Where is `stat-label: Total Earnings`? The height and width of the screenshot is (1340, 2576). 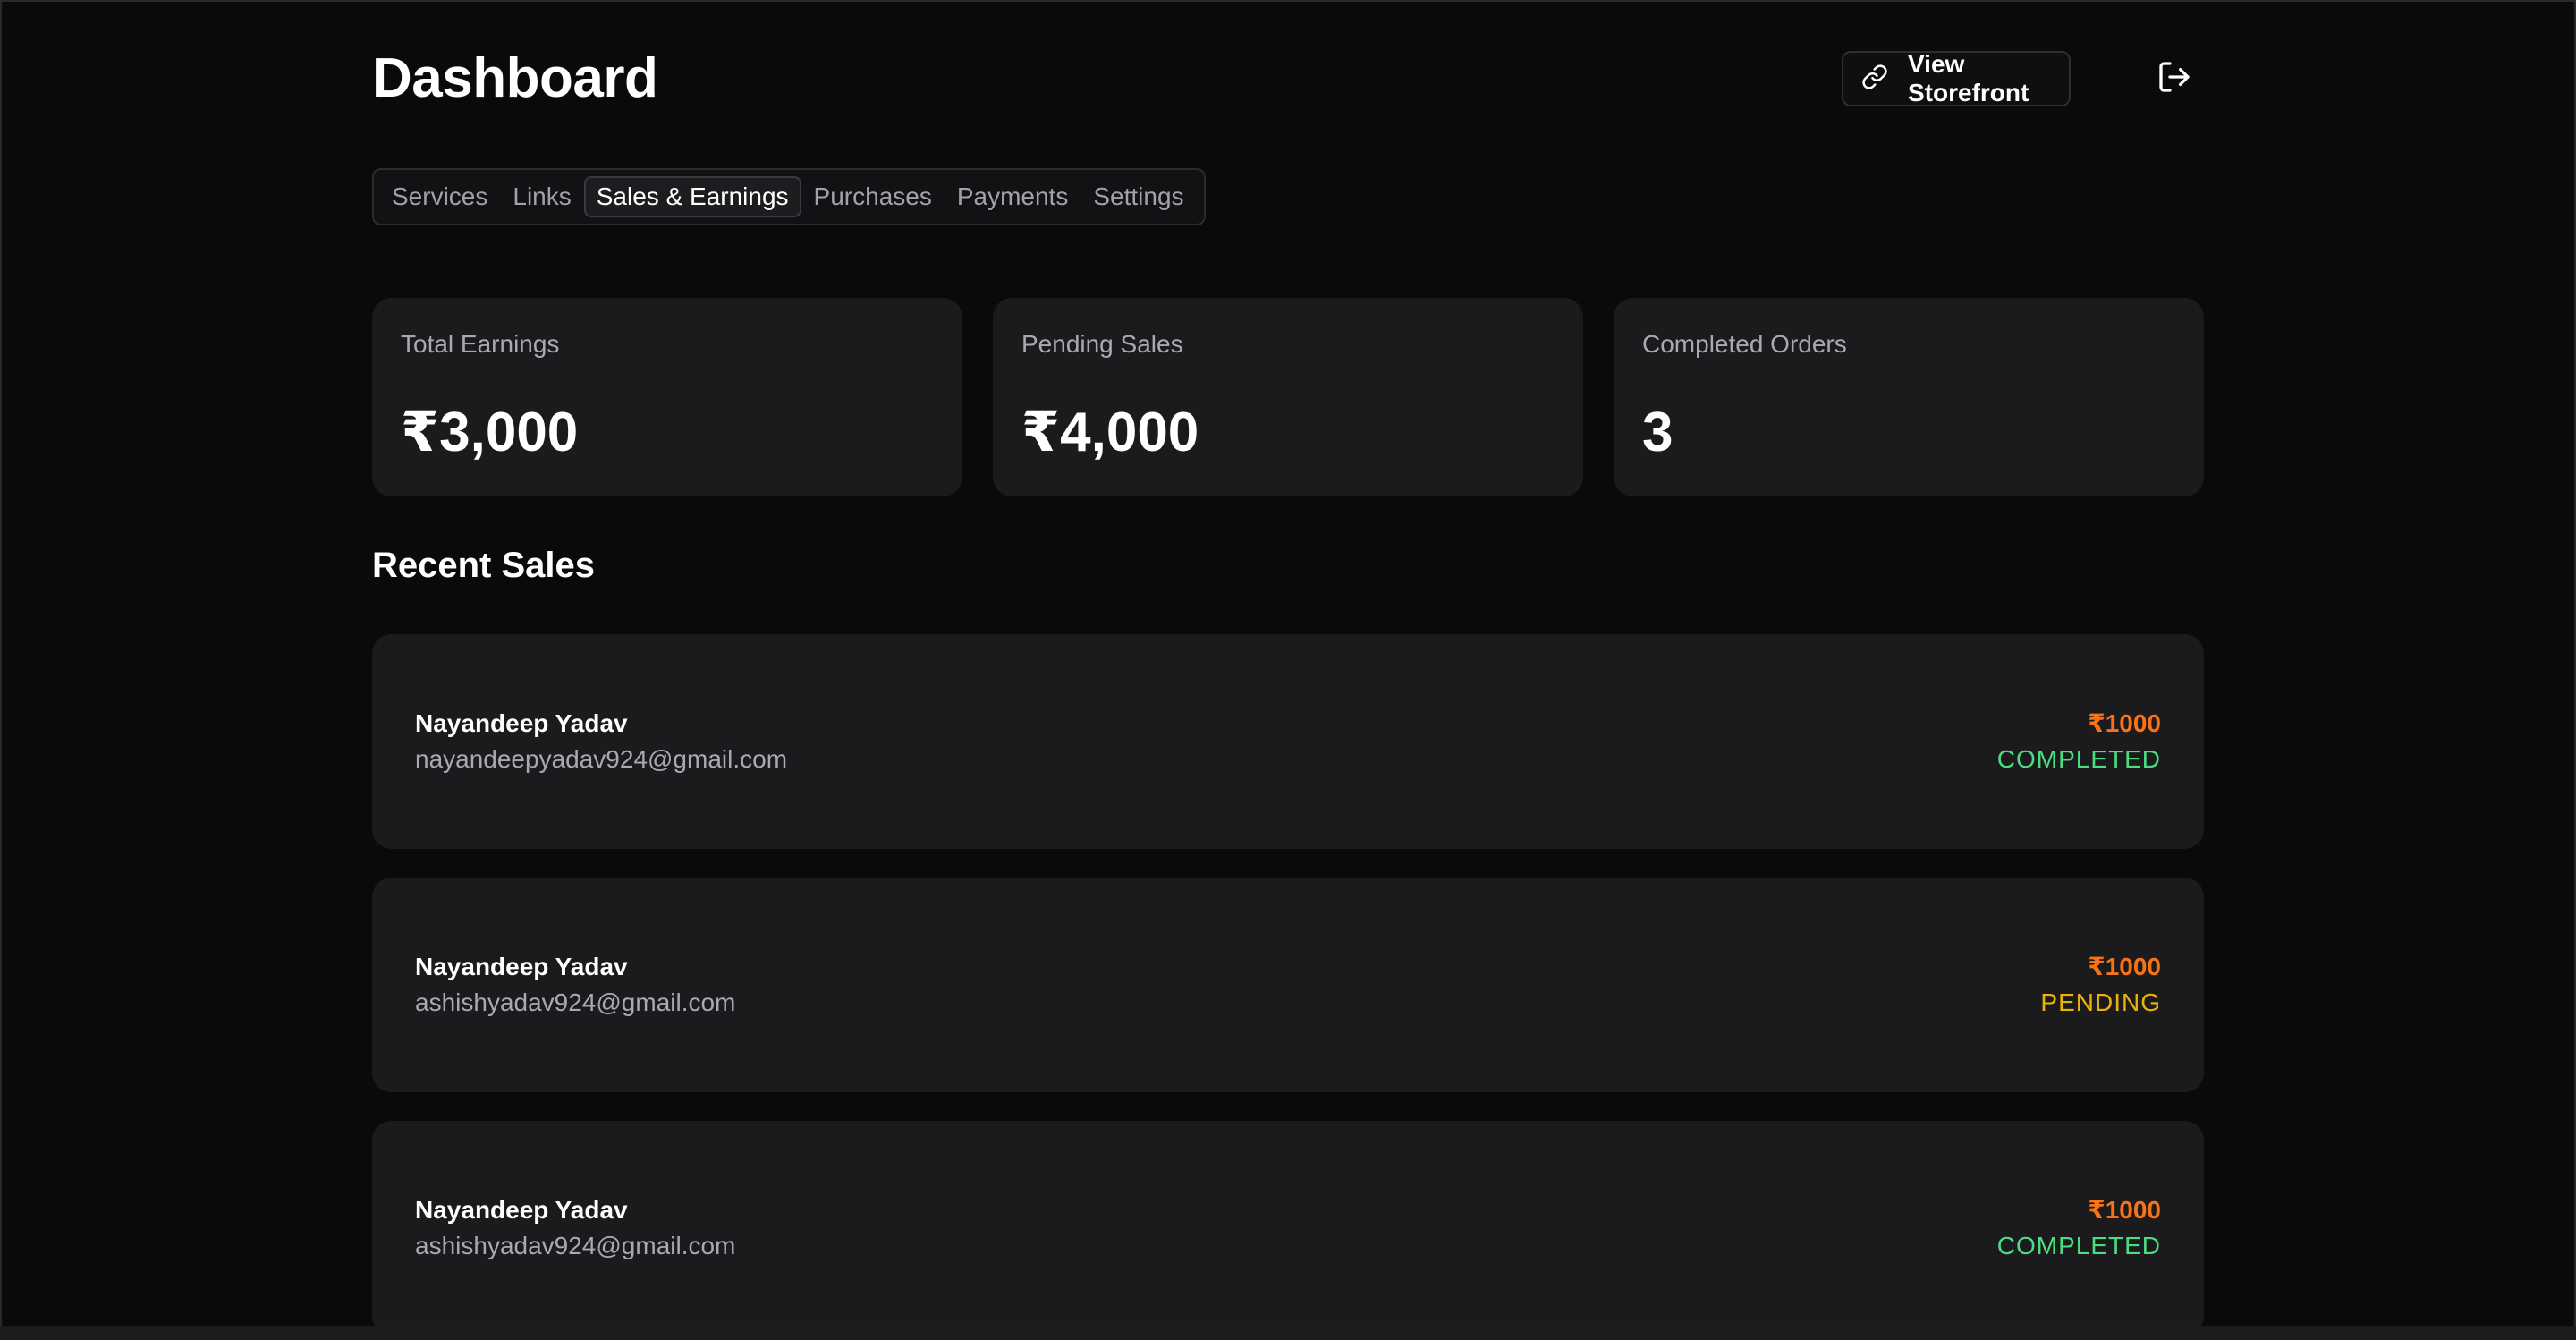
stat-label: Total Earnings is located at coordinates (480, 344).